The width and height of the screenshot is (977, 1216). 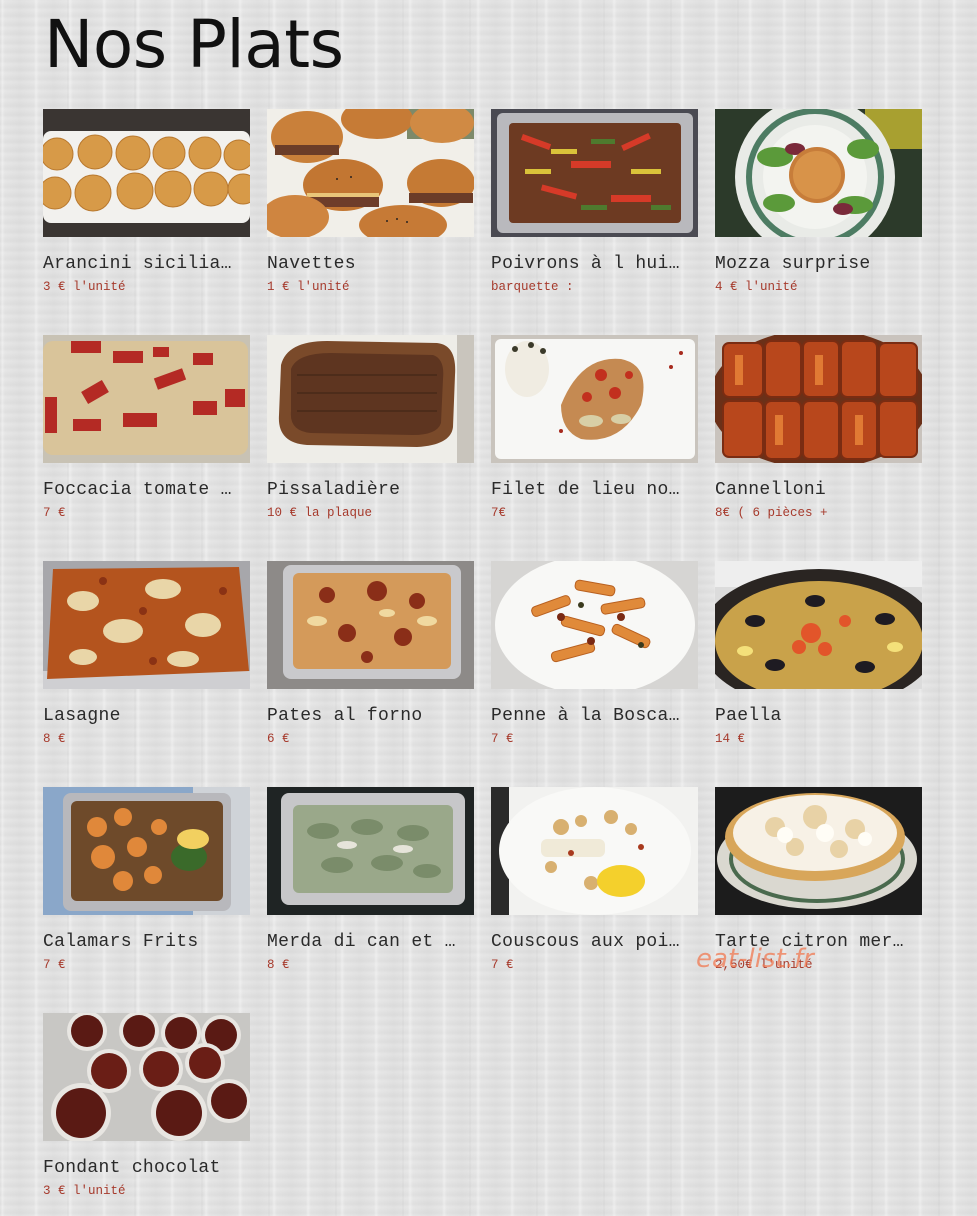 I want to click on dish-name: Lasagne, so click(x=146, y=716).